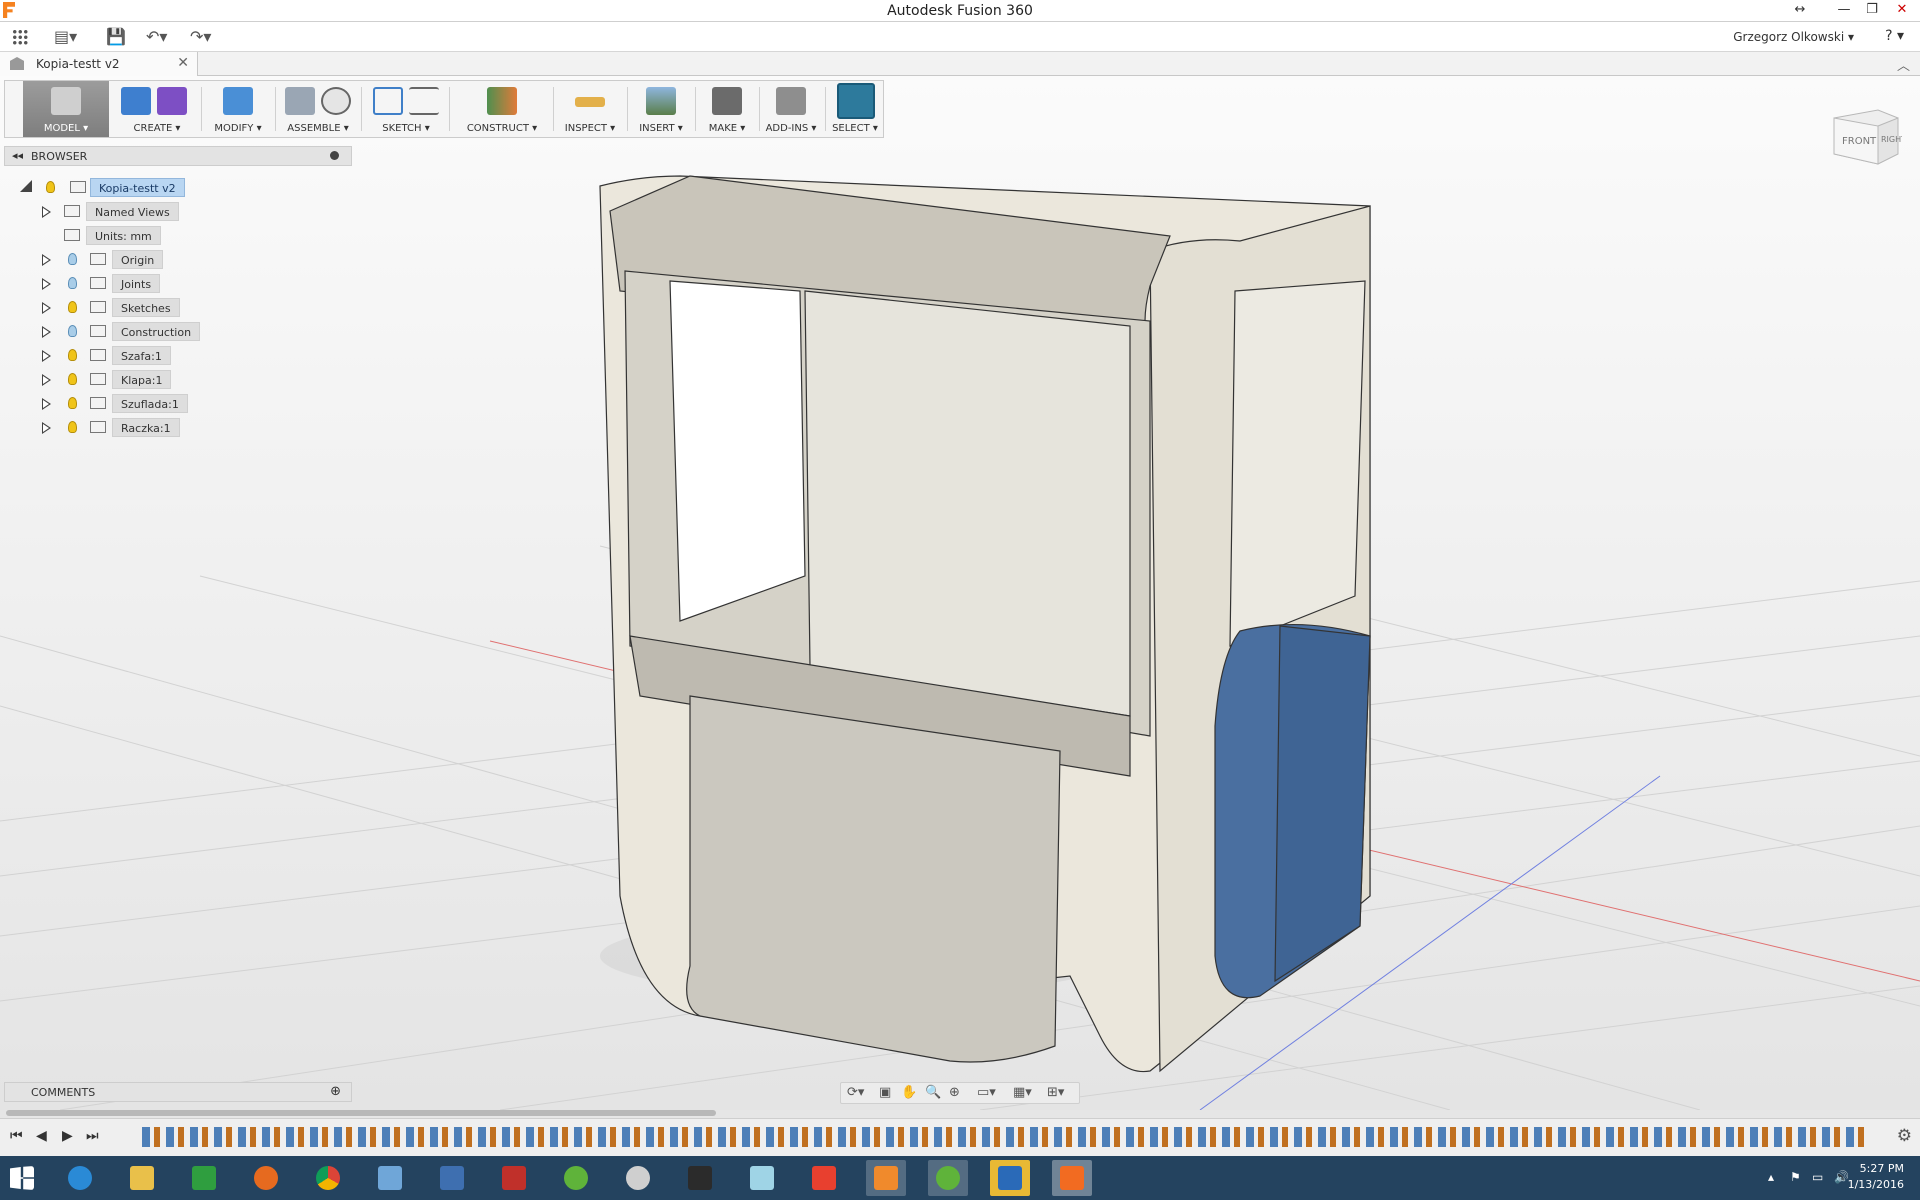 This screenshot has width=1920, height=1200. Describe the element at coordinates (328, 1178) in the screenshot. I see `taskbar-chrome` at that location.